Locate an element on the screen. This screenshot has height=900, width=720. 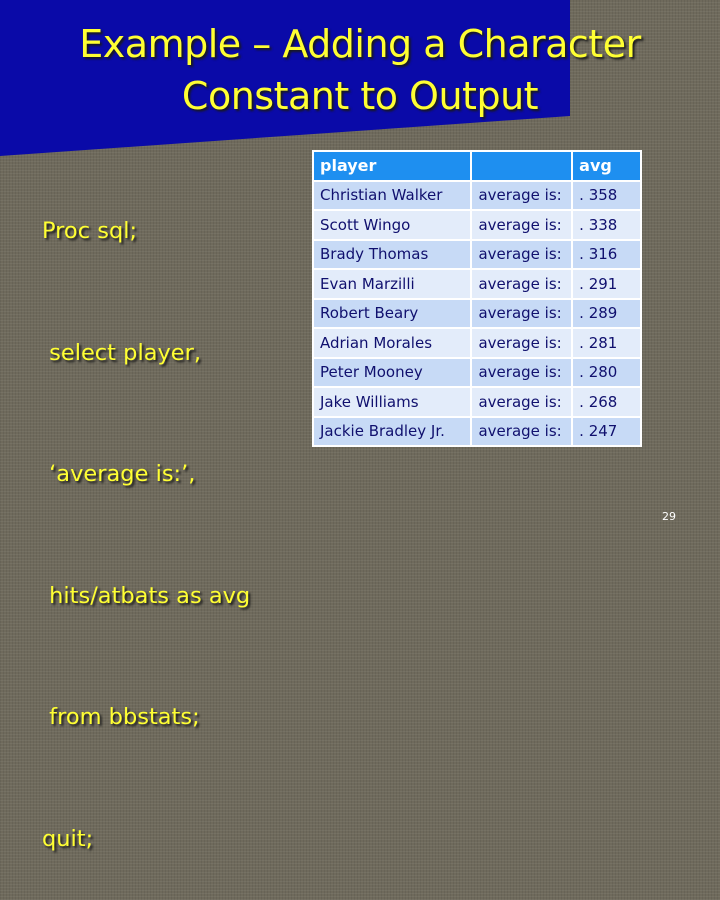
table-row: Robert Beary average is:. 289 is located at coordinates (477, 313).